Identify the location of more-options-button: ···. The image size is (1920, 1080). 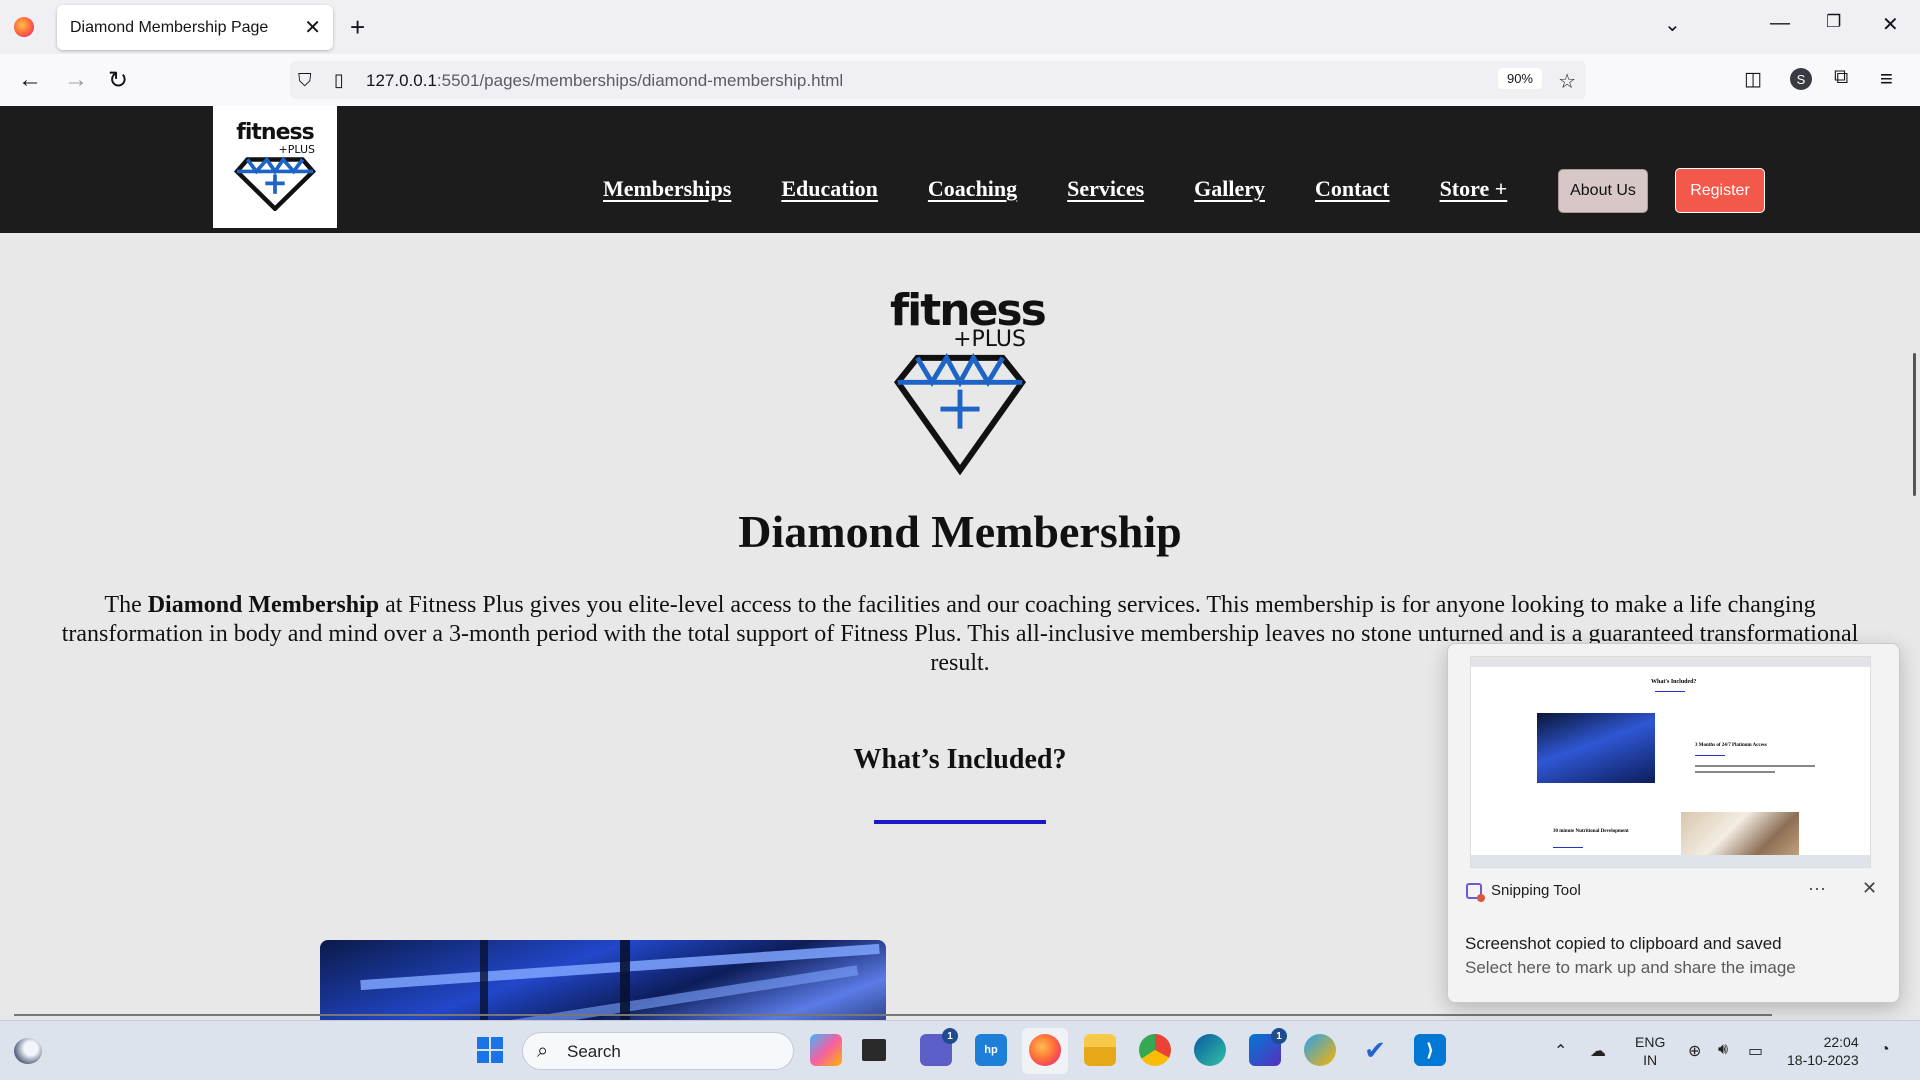
(1817, 888).